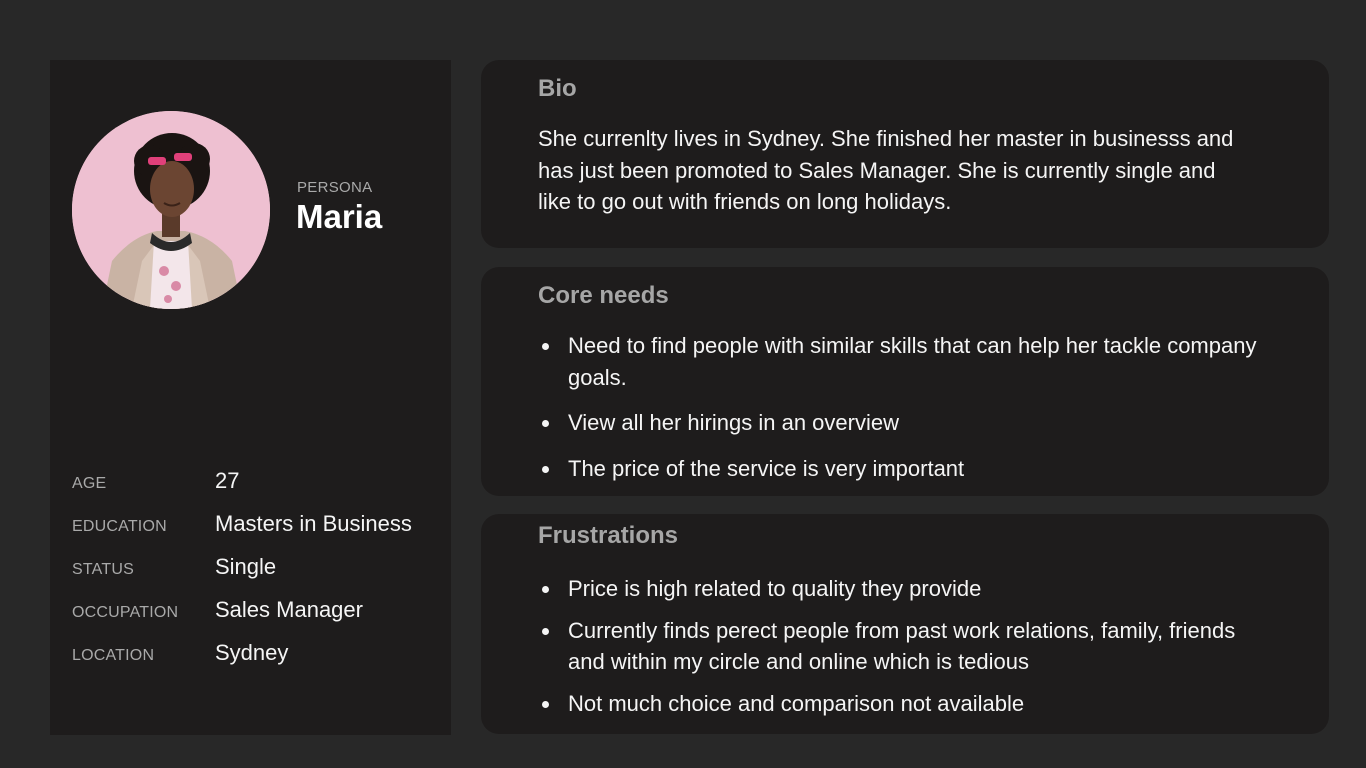 This screenshot has height=768, width=1366. I want to click on detail-label: AGE, so click(89, 483).